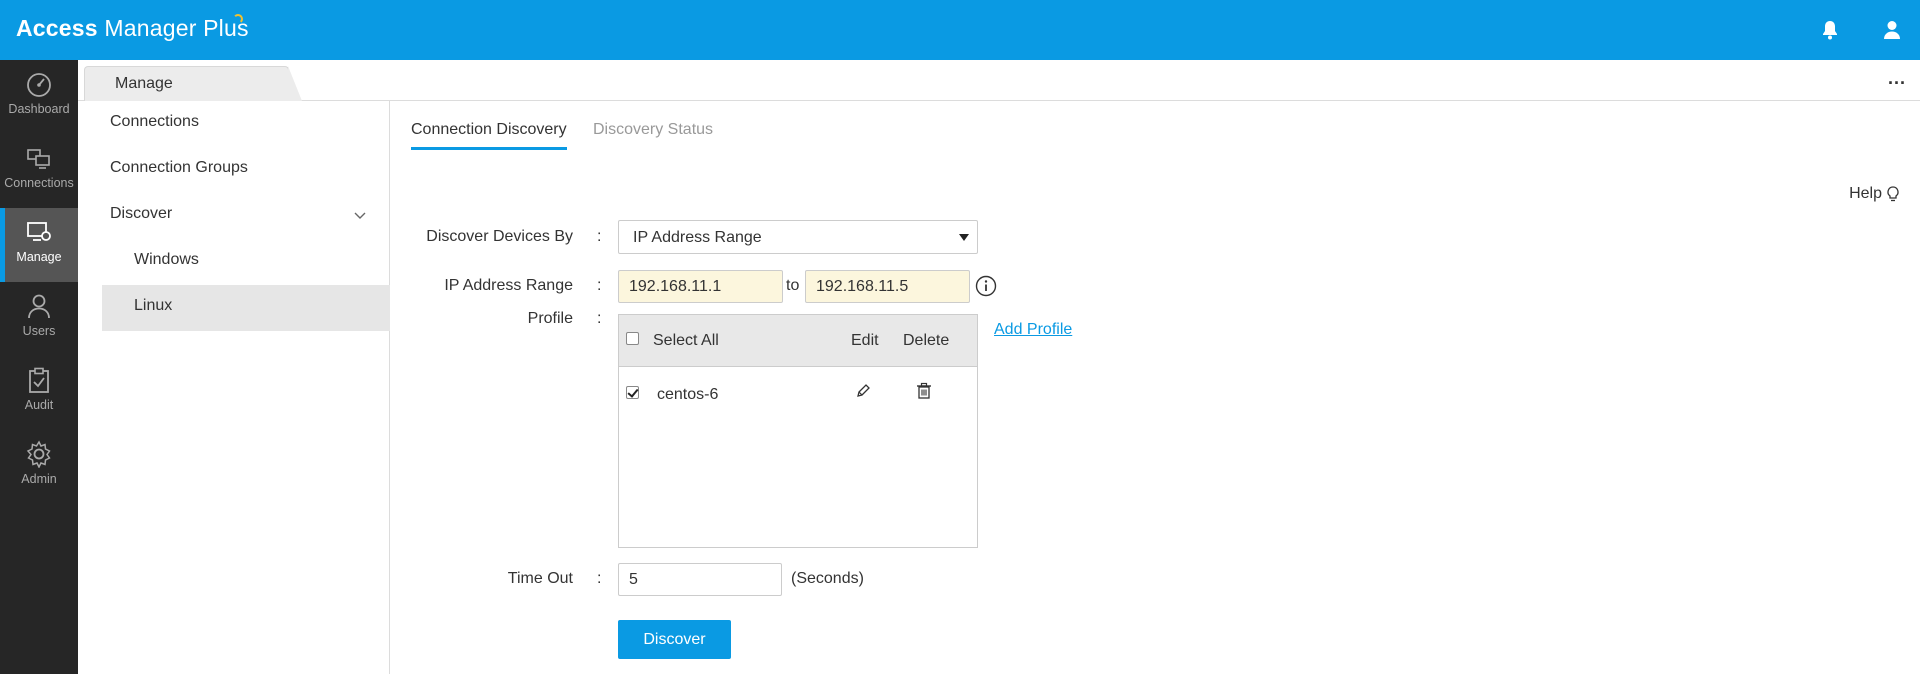  What do you see at coordinates (632, 392) in the screenshot?
I see `profile-checkbox` at bounding box center [632, 392].